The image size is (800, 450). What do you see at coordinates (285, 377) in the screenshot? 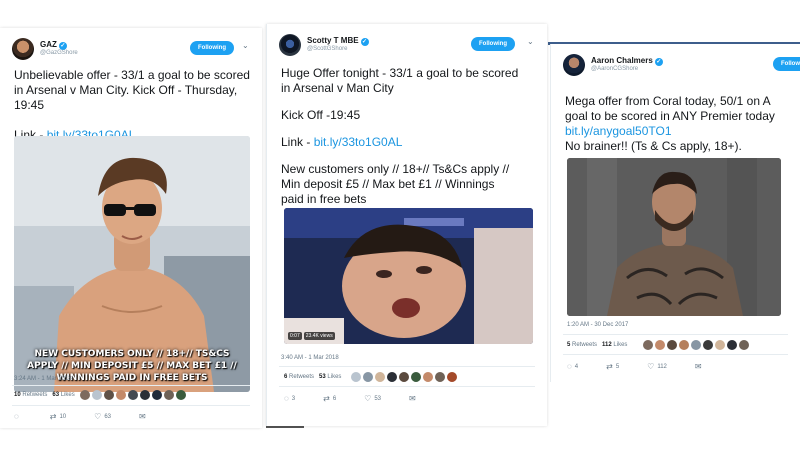
I see `retweets-count: 6` at bounding box center [285, 377].